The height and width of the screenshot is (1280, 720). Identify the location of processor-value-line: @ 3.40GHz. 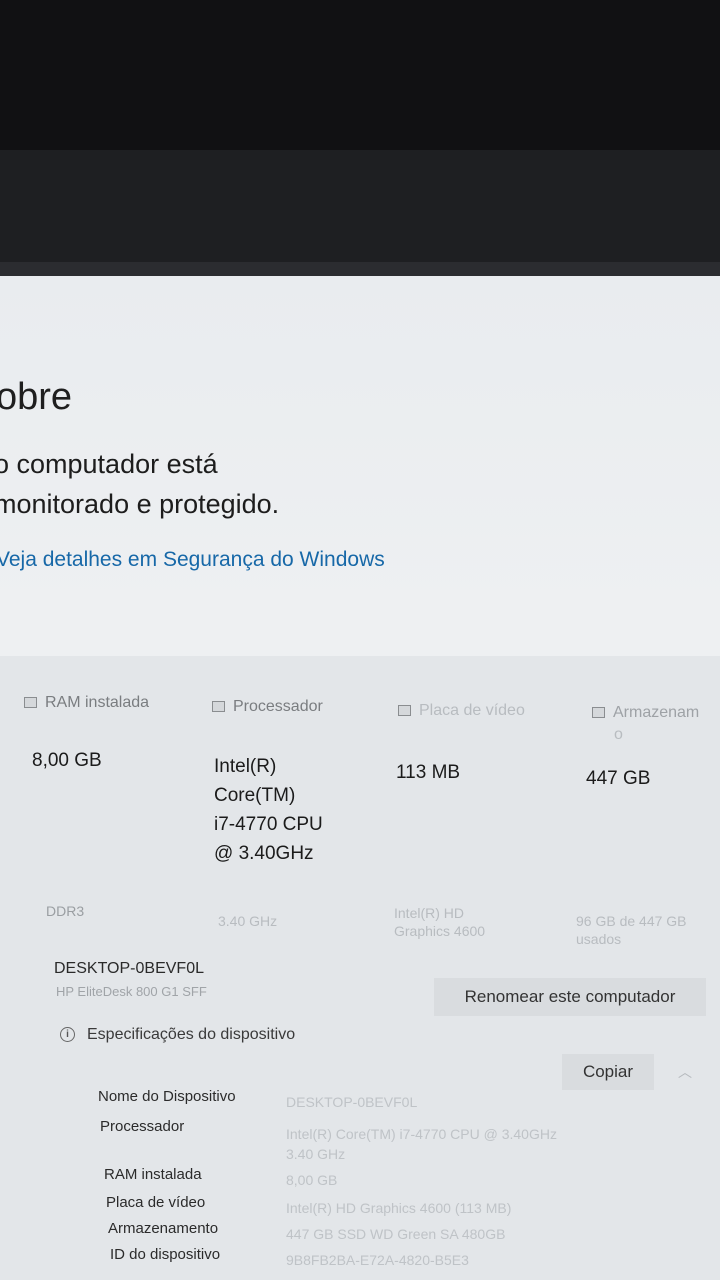
(264, 853).